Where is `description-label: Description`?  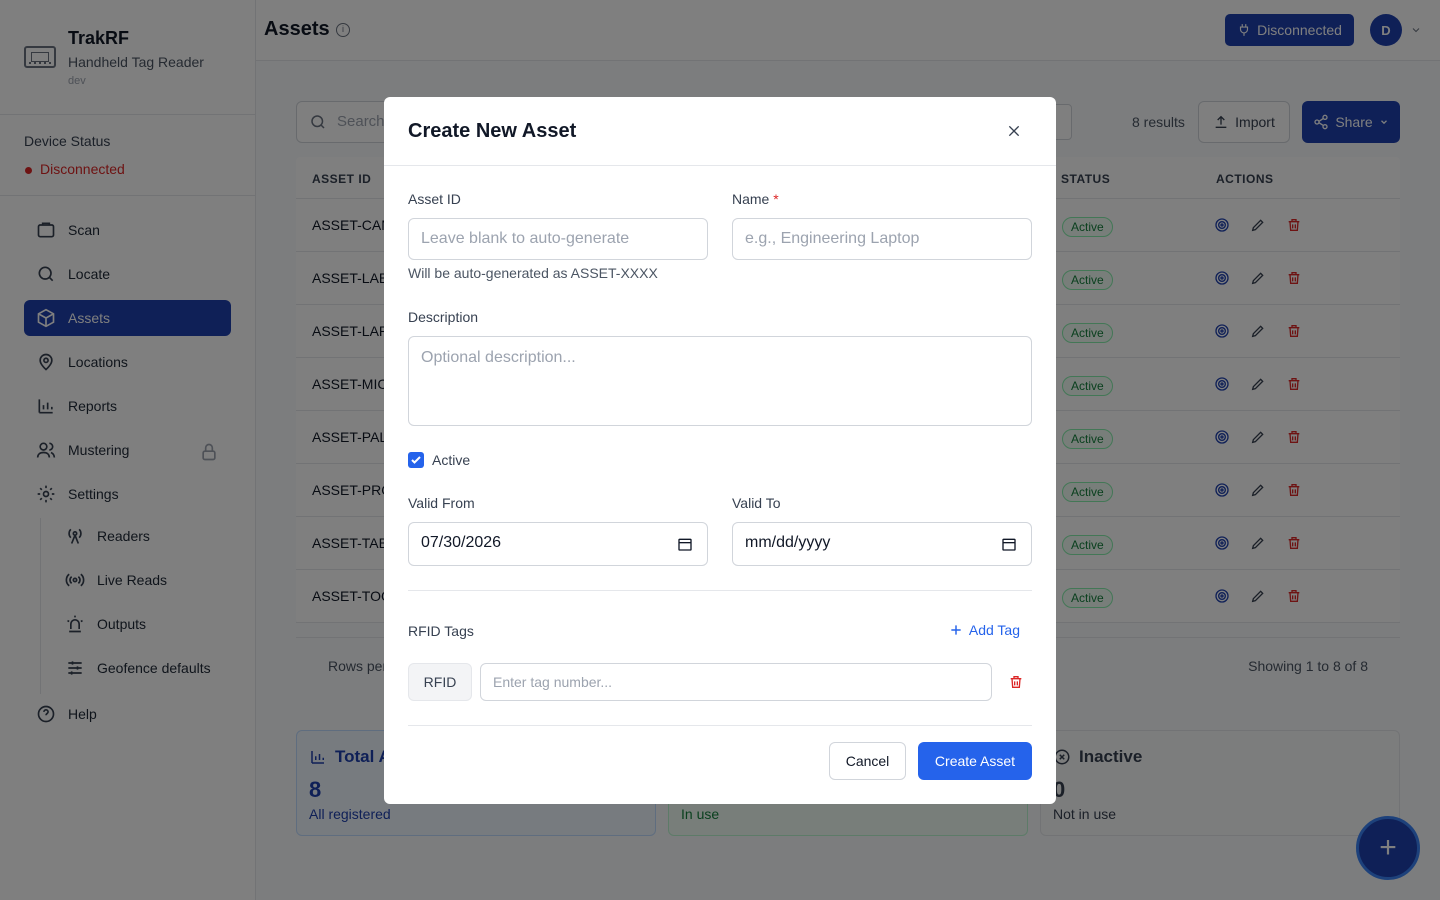
description-label: Description is located at coordinates (443, 317).